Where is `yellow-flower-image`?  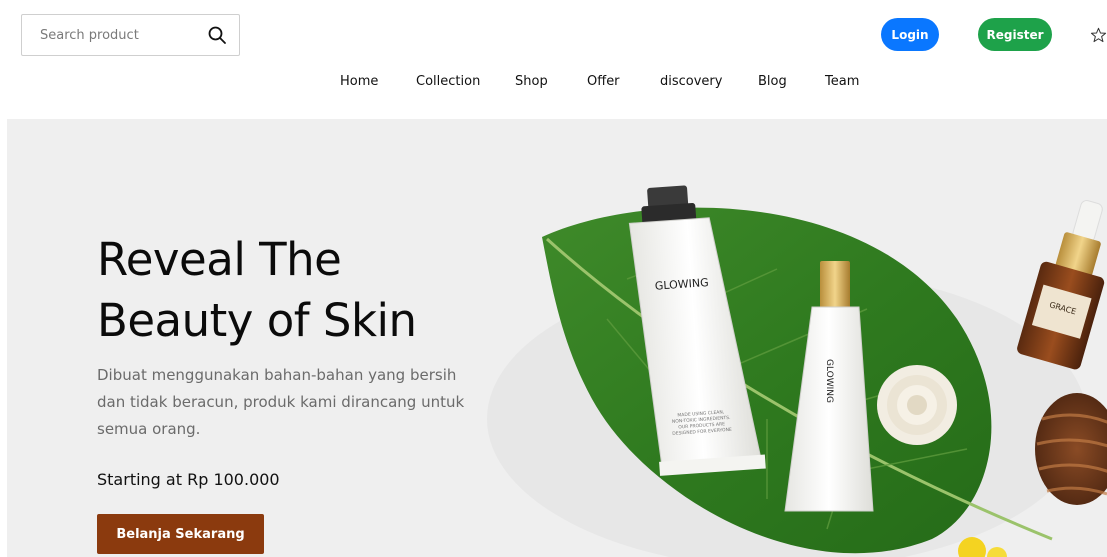
yellow-flower-image is located at coordinates (982, 547).